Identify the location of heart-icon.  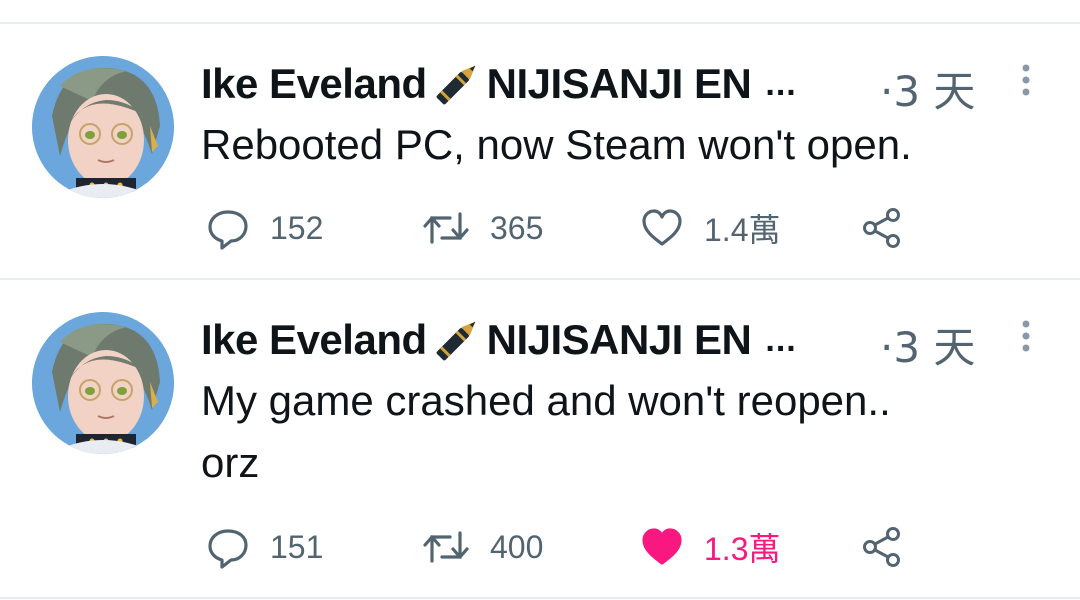
(662, 228).